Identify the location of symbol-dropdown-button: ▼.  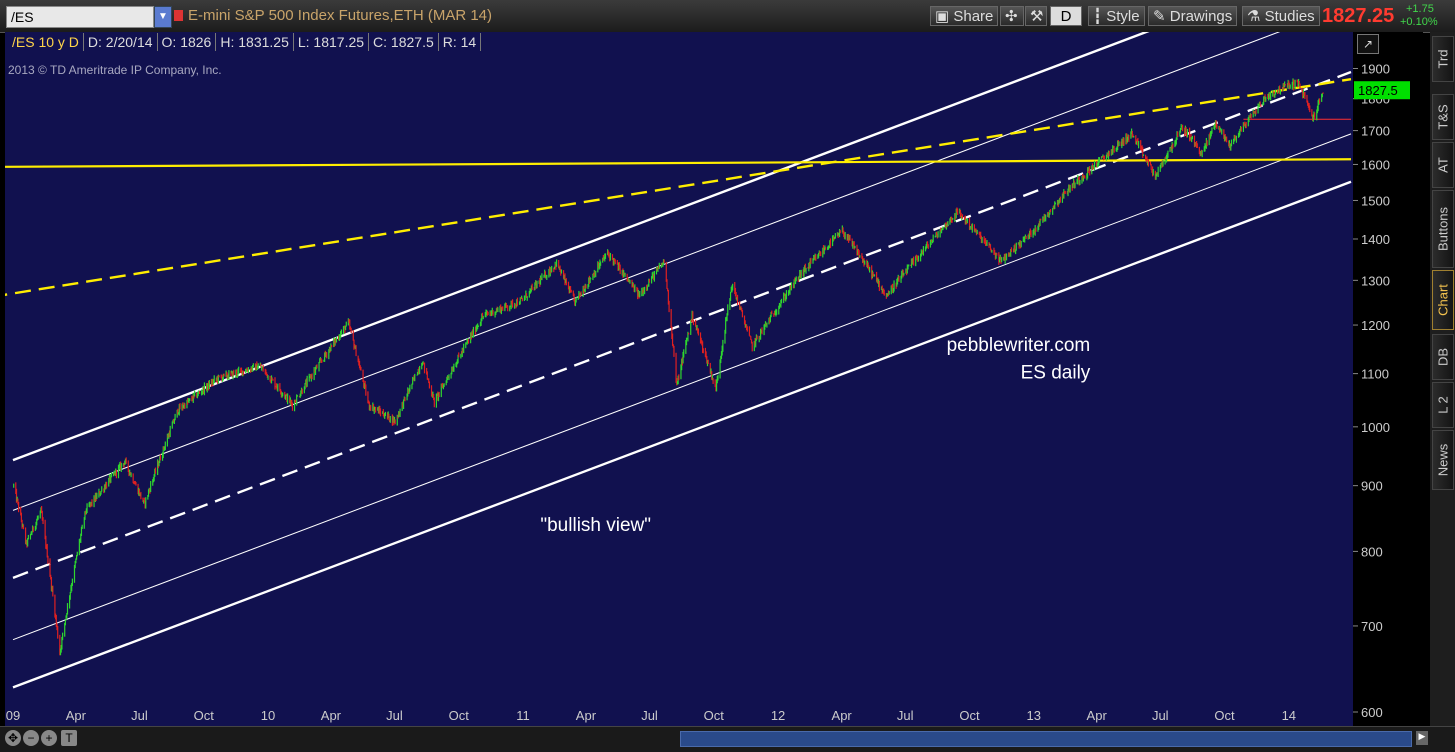
(163, 17).